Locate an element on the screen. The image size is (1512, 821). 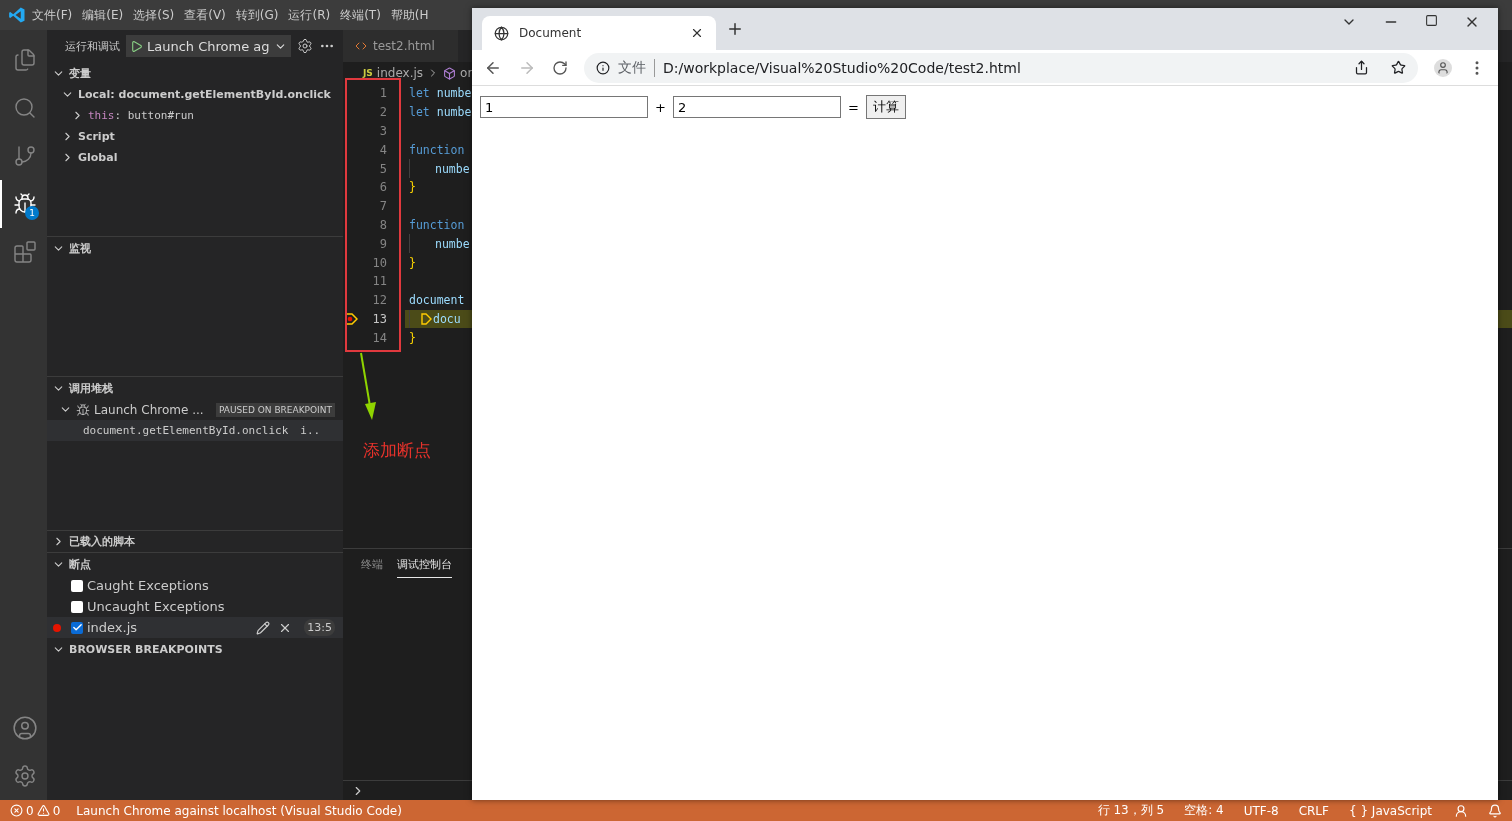
frame-file: i.. is located at coordinates (310, 430).